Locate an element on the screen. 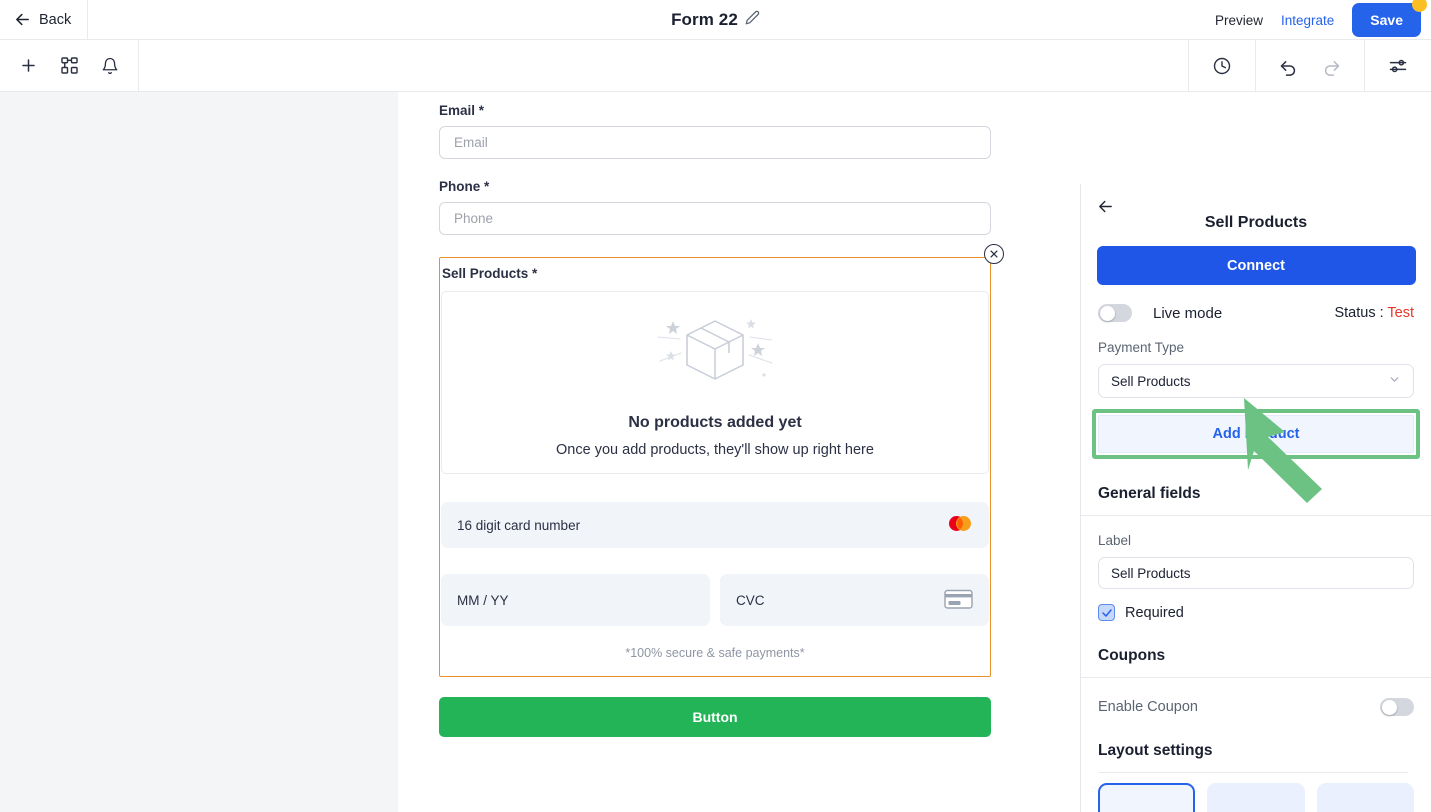  undo-icon is located at coordinates (1289, 66).